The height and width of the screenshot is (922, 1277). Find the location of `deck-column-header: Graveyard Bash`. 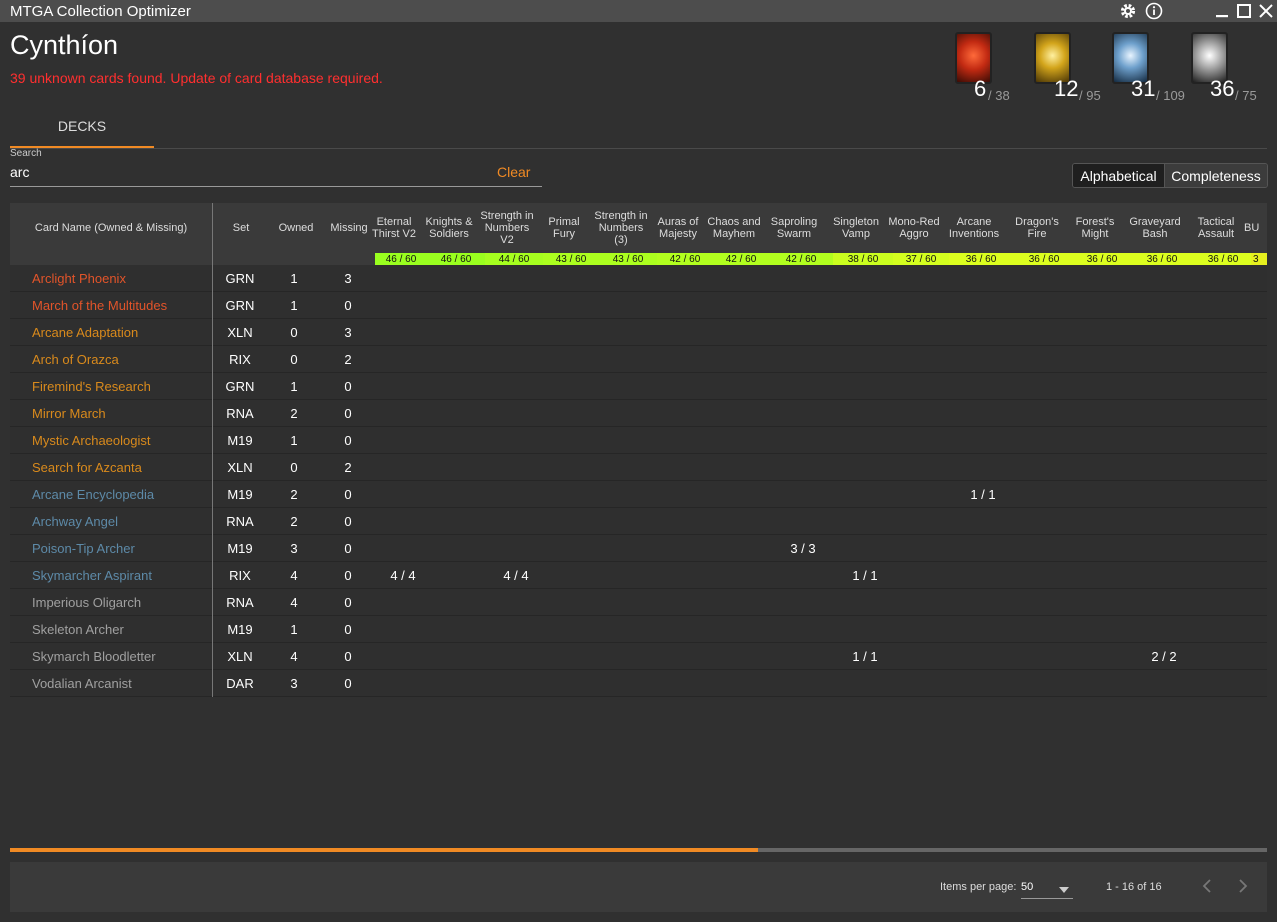

deck-column-header: Graveyard Bash is located at coordinates (1155, 228).